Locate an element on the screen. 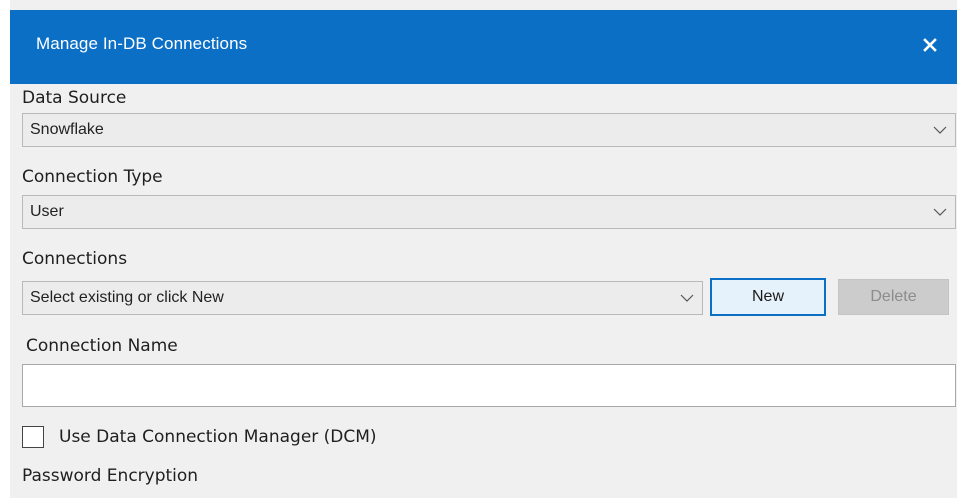 The height and width of the screenshot is (498, 957). connection-type-label: Connection Type is located at coordinates (92, 177).